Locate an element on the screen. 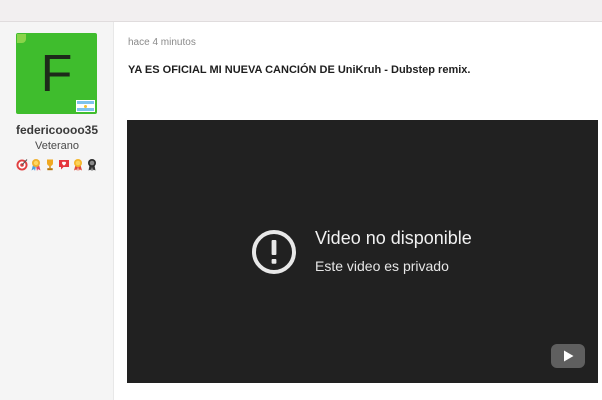  ribbon-medal-icon is located at coordinates (36, 164).